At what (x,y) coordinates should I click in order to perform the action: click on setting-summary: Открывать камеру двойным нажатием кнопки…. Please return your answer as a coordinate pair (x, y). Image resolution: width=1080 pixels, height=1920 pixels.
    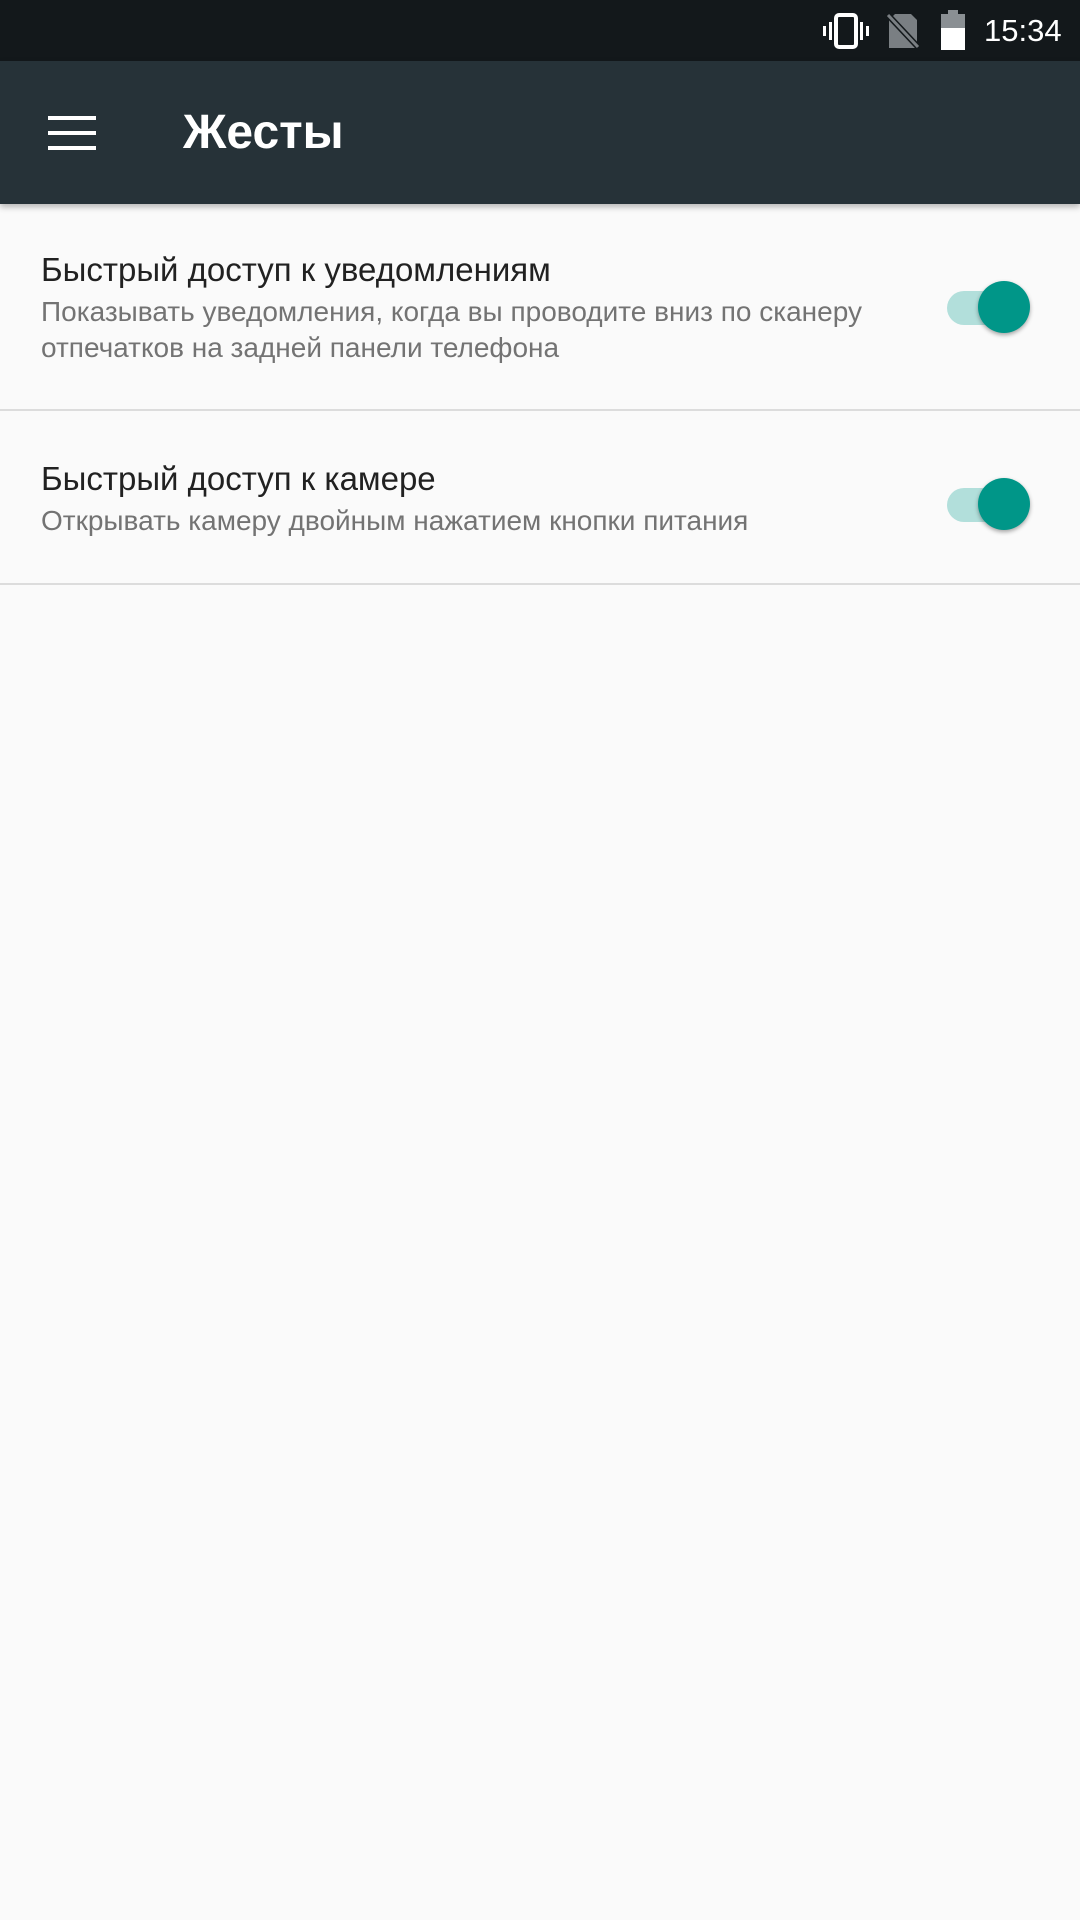
    Looking at the image, I should click on (395, 520).